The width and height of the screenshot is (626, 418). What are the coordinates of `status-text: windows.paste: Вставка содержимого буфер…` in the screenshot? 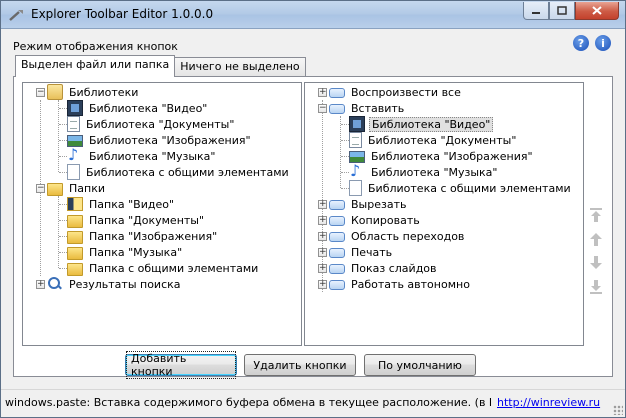 It's located at (248, 402).